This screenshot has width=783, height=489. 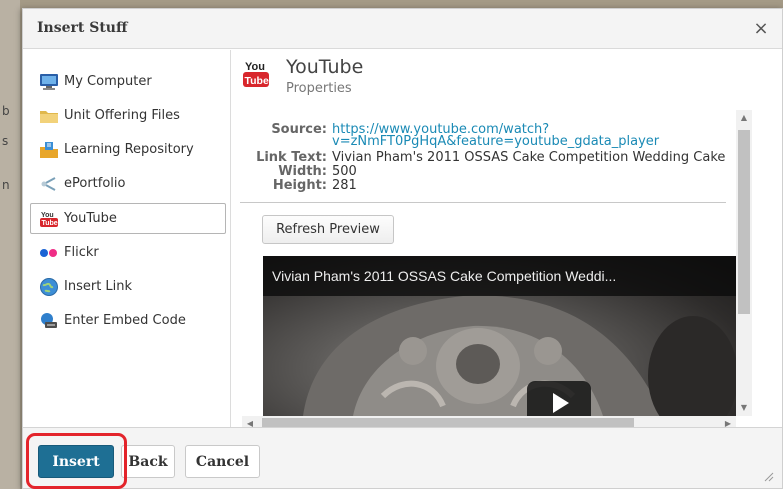 What do you see at coordinates (744, 118) in the screenshot?
I see `scroll-up-arrow-icon: ▲` at bounding box center [744, 118].